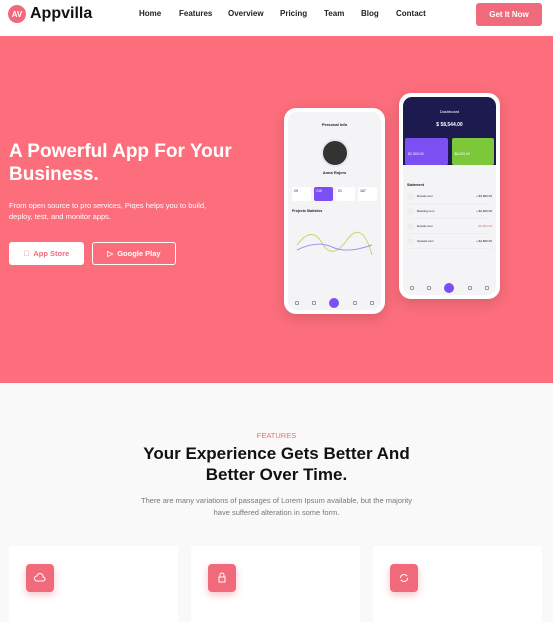 The width and height of the screenshot is (553, 622). I want to click on stat-item: 167, so click(367, 194).